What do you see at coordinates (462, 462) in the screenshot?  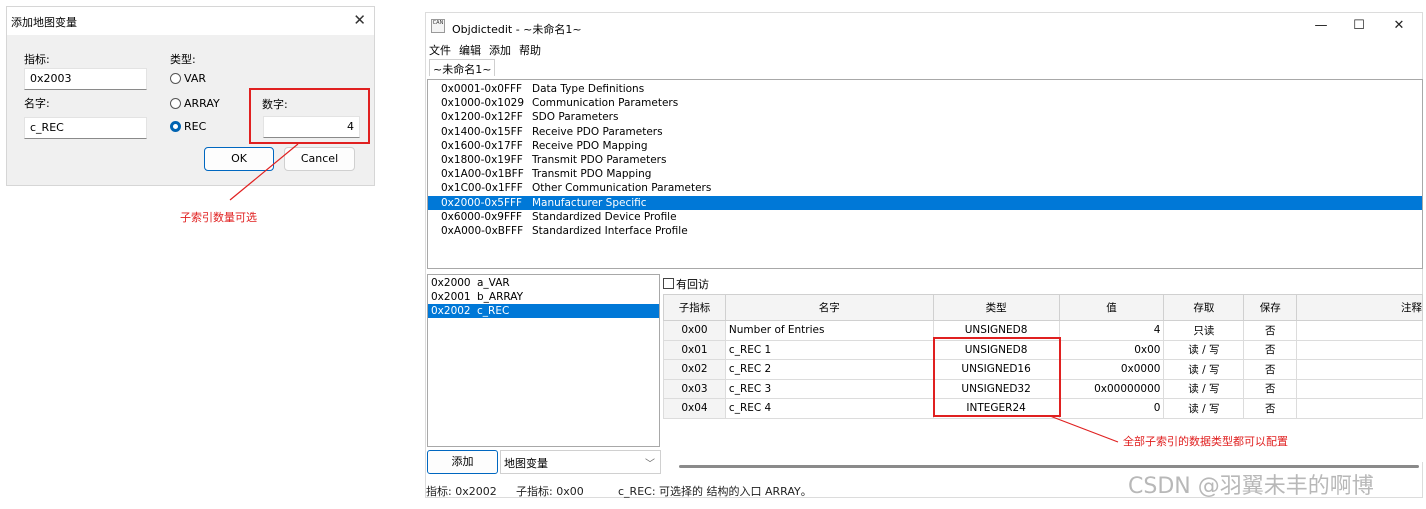 I see `add-button: 添加` at bounding box center [462, 462].